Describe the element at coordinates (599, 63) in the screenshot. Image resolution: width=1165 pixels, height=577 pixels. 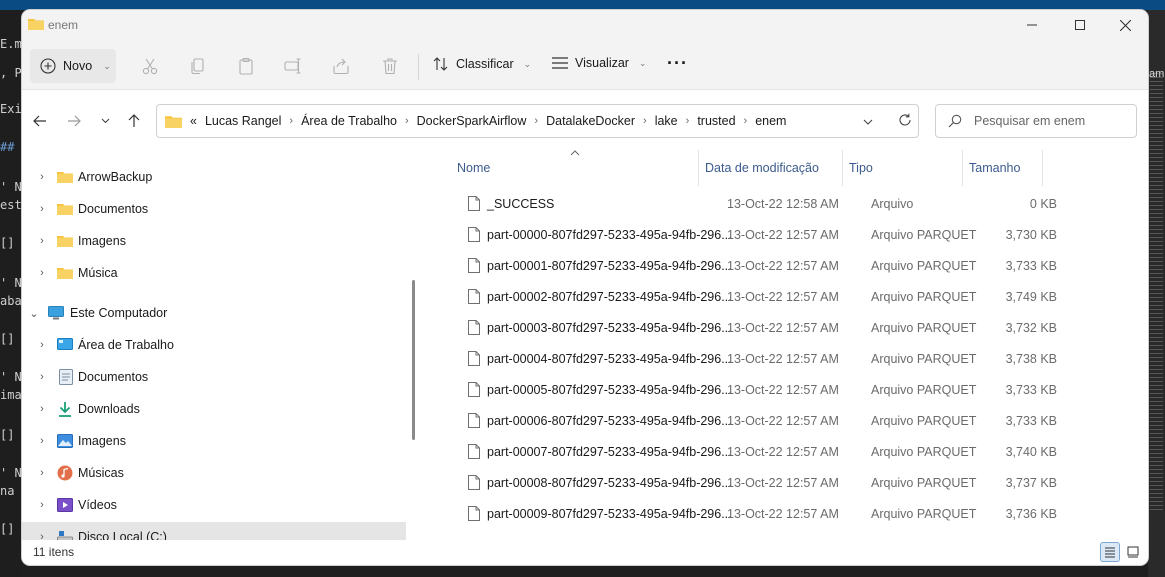
I see `view-button: Visualizar ⌄` at that location.